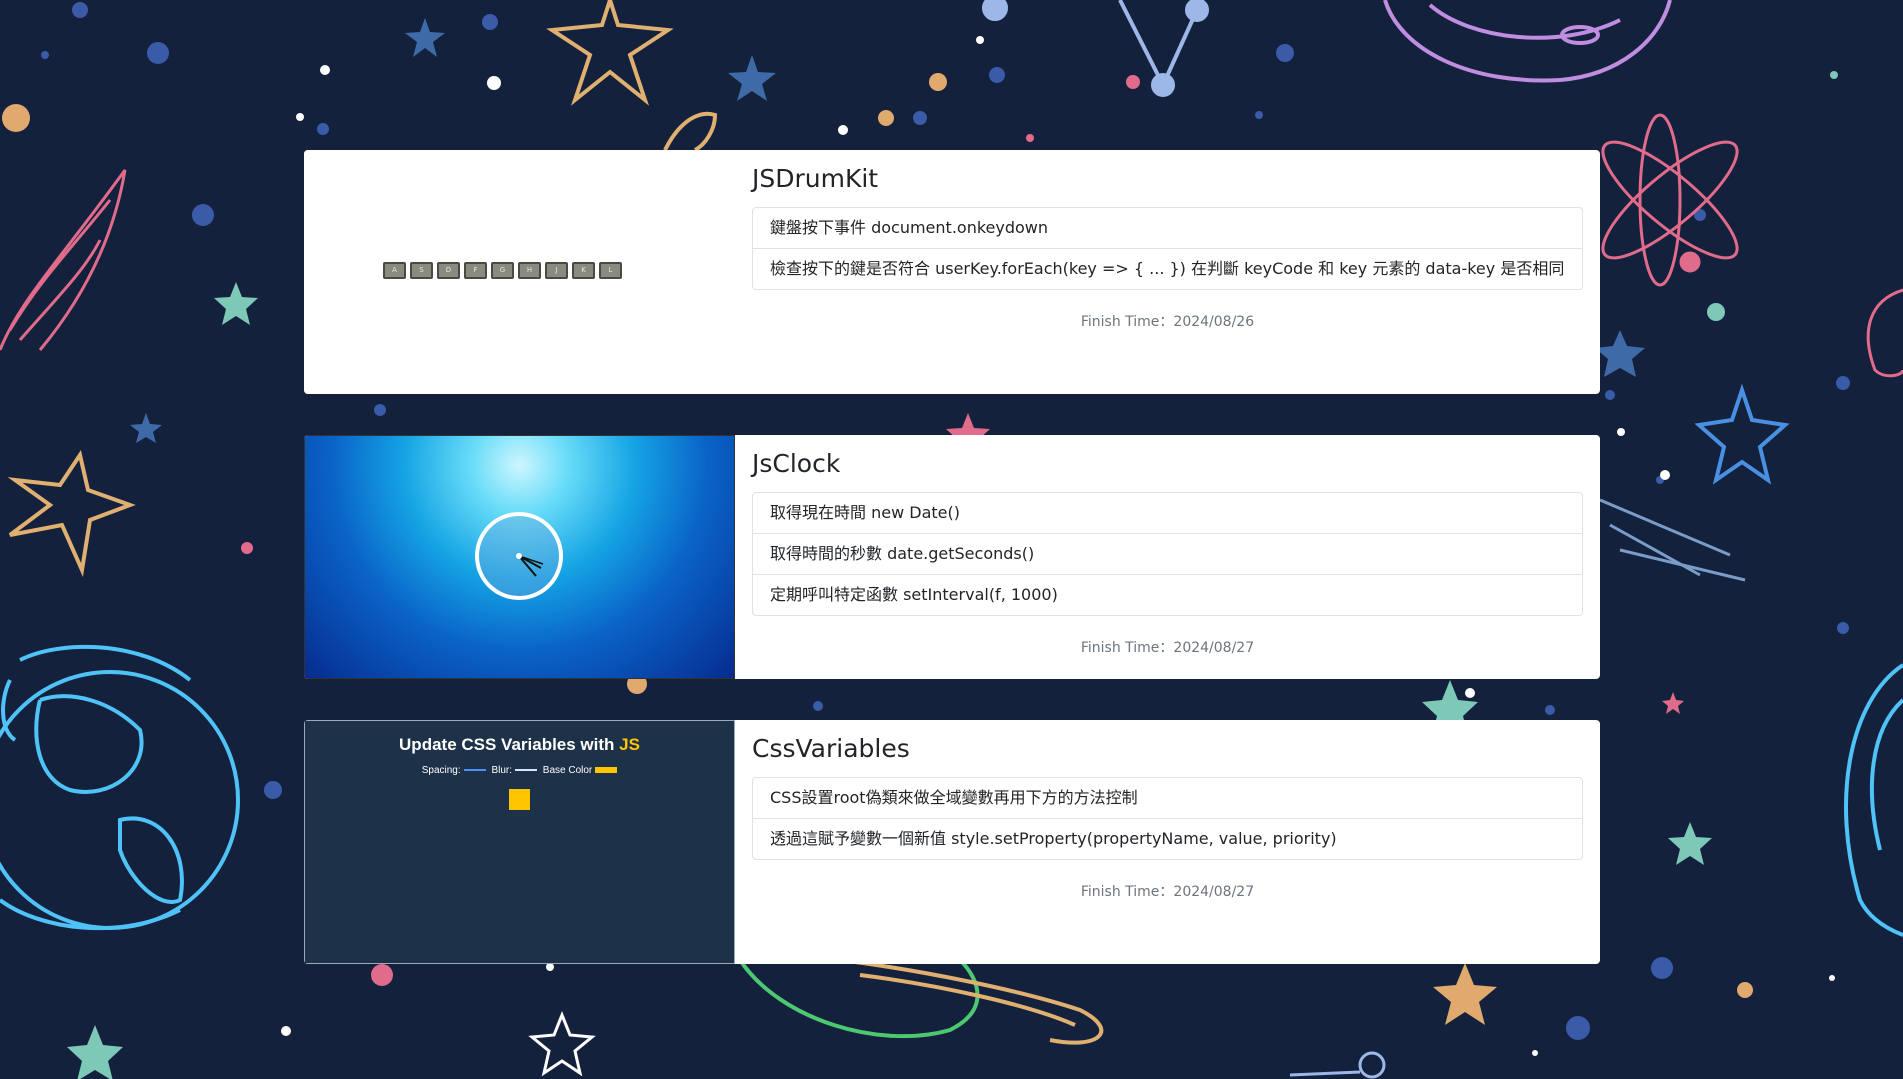  I want to click on project-title: JsClock, so click(1167, 464).